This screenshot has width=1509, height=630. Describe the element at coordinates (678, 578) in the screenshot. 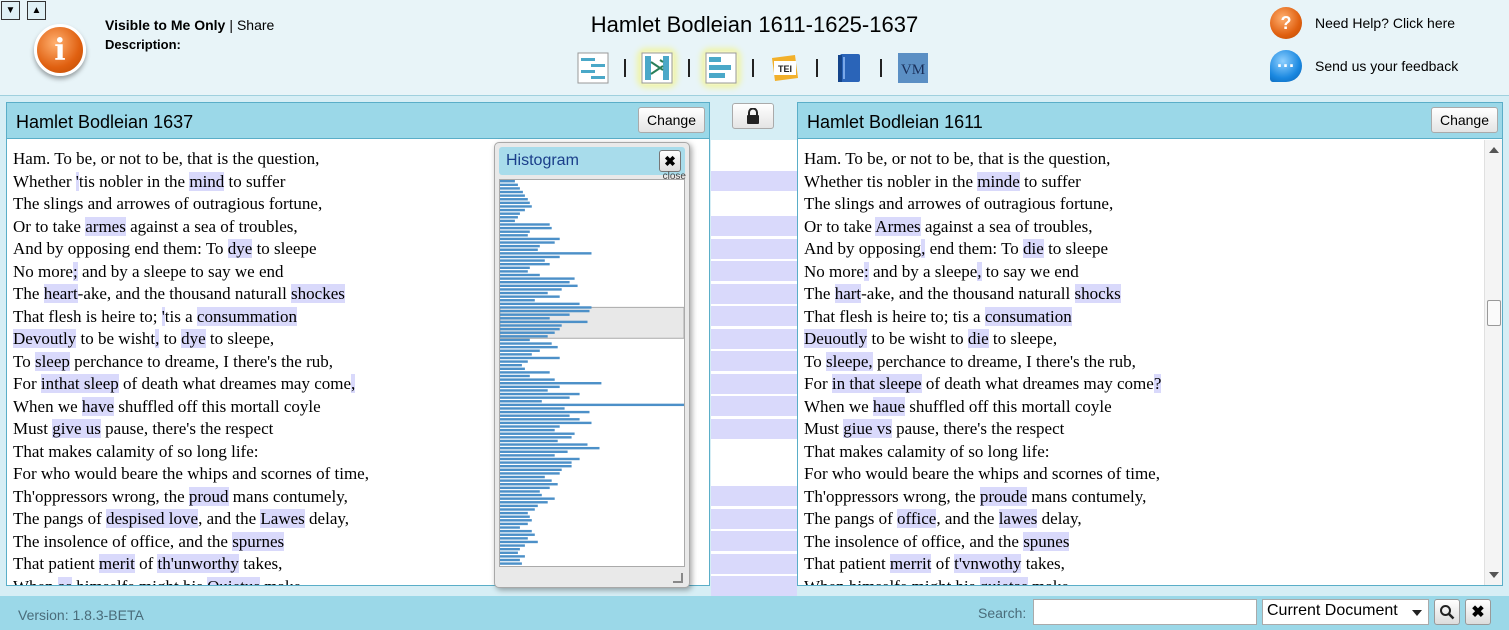

I see `resize-handle-icon` at that location.